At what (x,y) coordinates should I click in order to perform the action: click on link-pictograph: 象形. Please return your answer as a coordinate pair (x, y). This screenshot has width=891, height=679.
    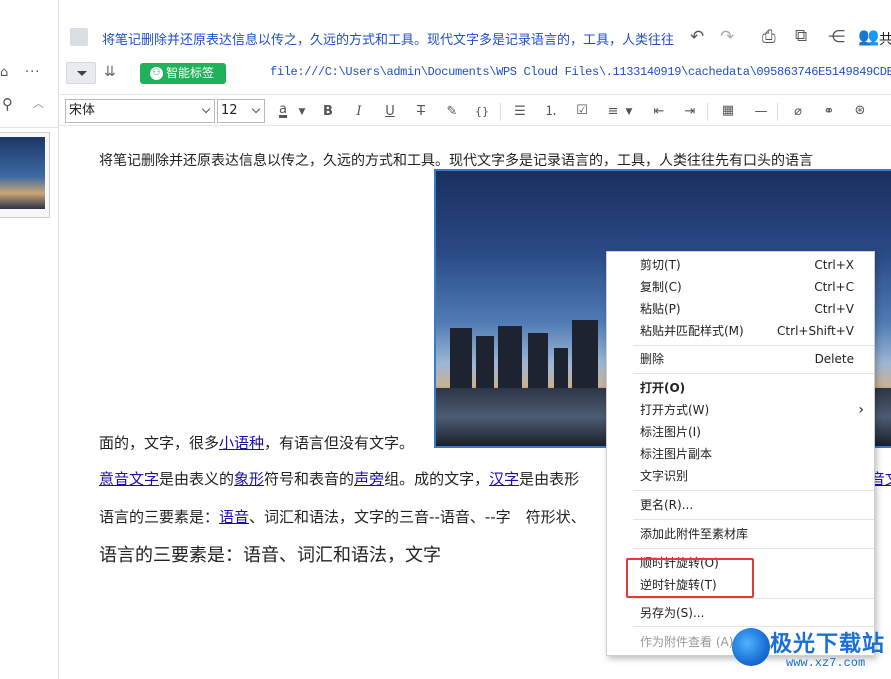
    Looking at the image, I should click on (249, 479).